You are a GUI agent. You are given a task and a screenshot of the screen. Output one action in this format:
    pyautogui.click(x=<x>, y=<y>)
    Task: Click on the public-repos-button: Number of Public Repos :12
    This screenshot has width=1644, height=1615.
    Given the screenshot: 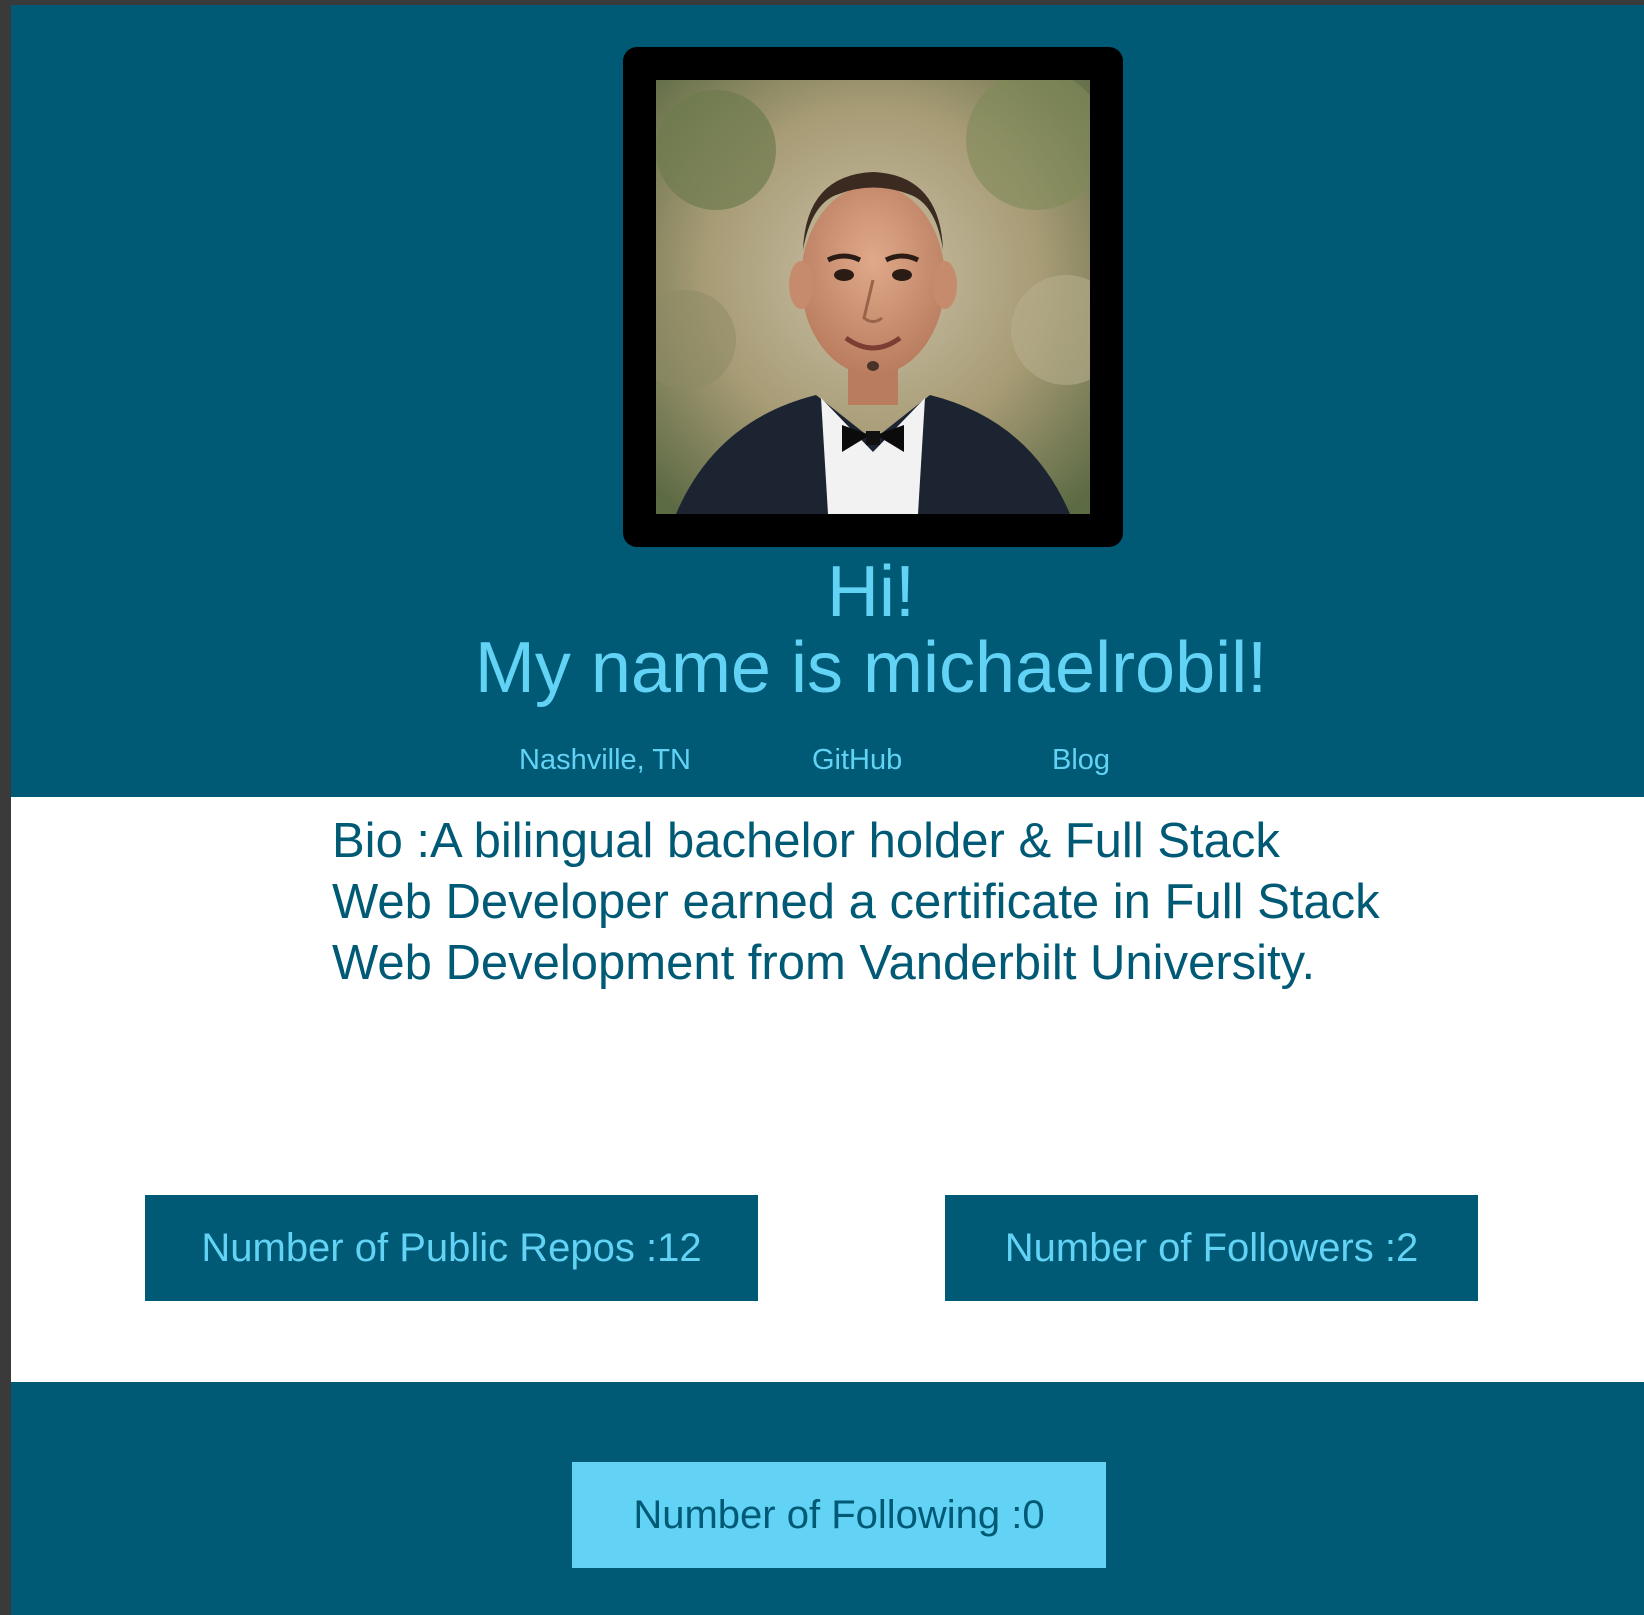 What is the action you would take?
    pyautogui.click(x=451, y=1248)
    